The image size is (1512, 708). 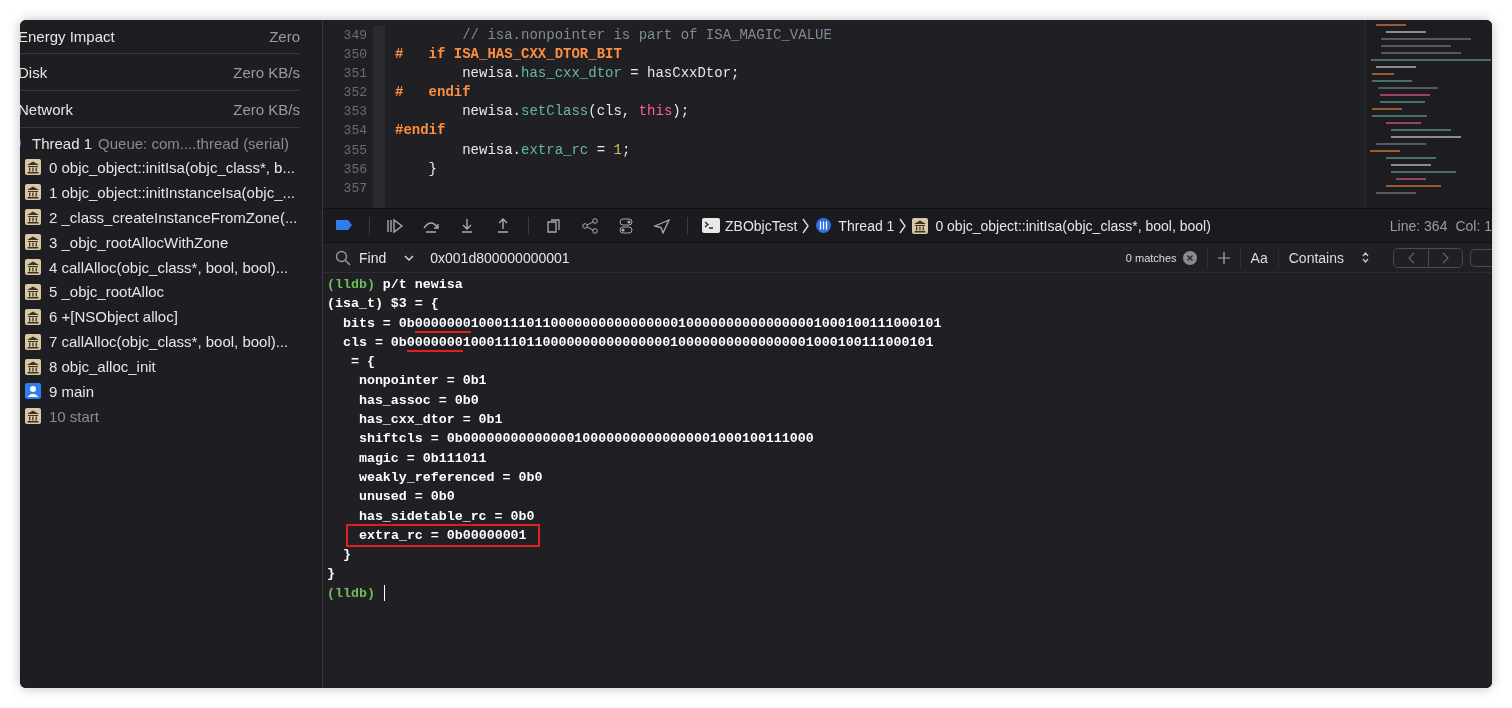 I want to click on gauge-value: Zero, so click(x=284, y=36).